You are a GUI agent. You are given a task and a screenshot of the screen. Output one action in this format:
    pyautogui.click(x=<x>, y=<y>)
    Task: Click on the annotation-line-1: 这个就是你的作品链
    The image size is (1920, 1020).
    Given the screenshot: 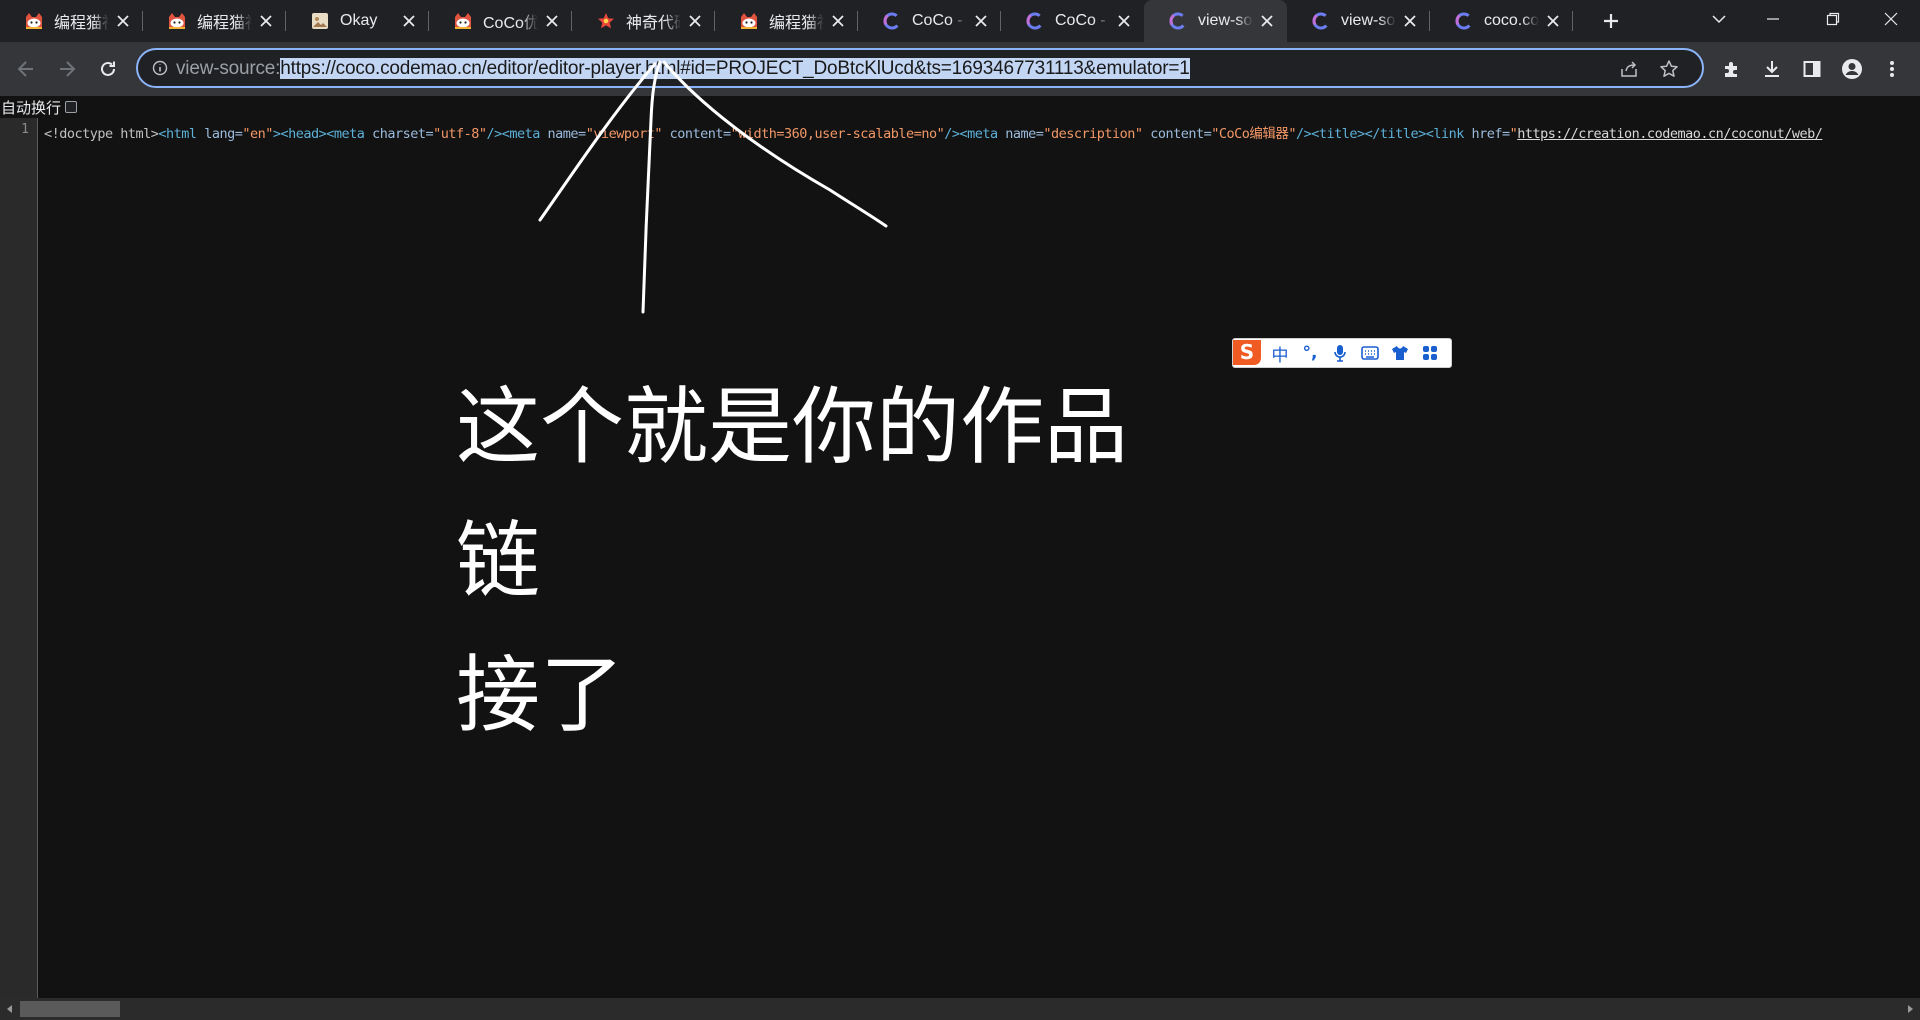 What is the action you would take?
    pyautogui.click(x=792, y=494)
    